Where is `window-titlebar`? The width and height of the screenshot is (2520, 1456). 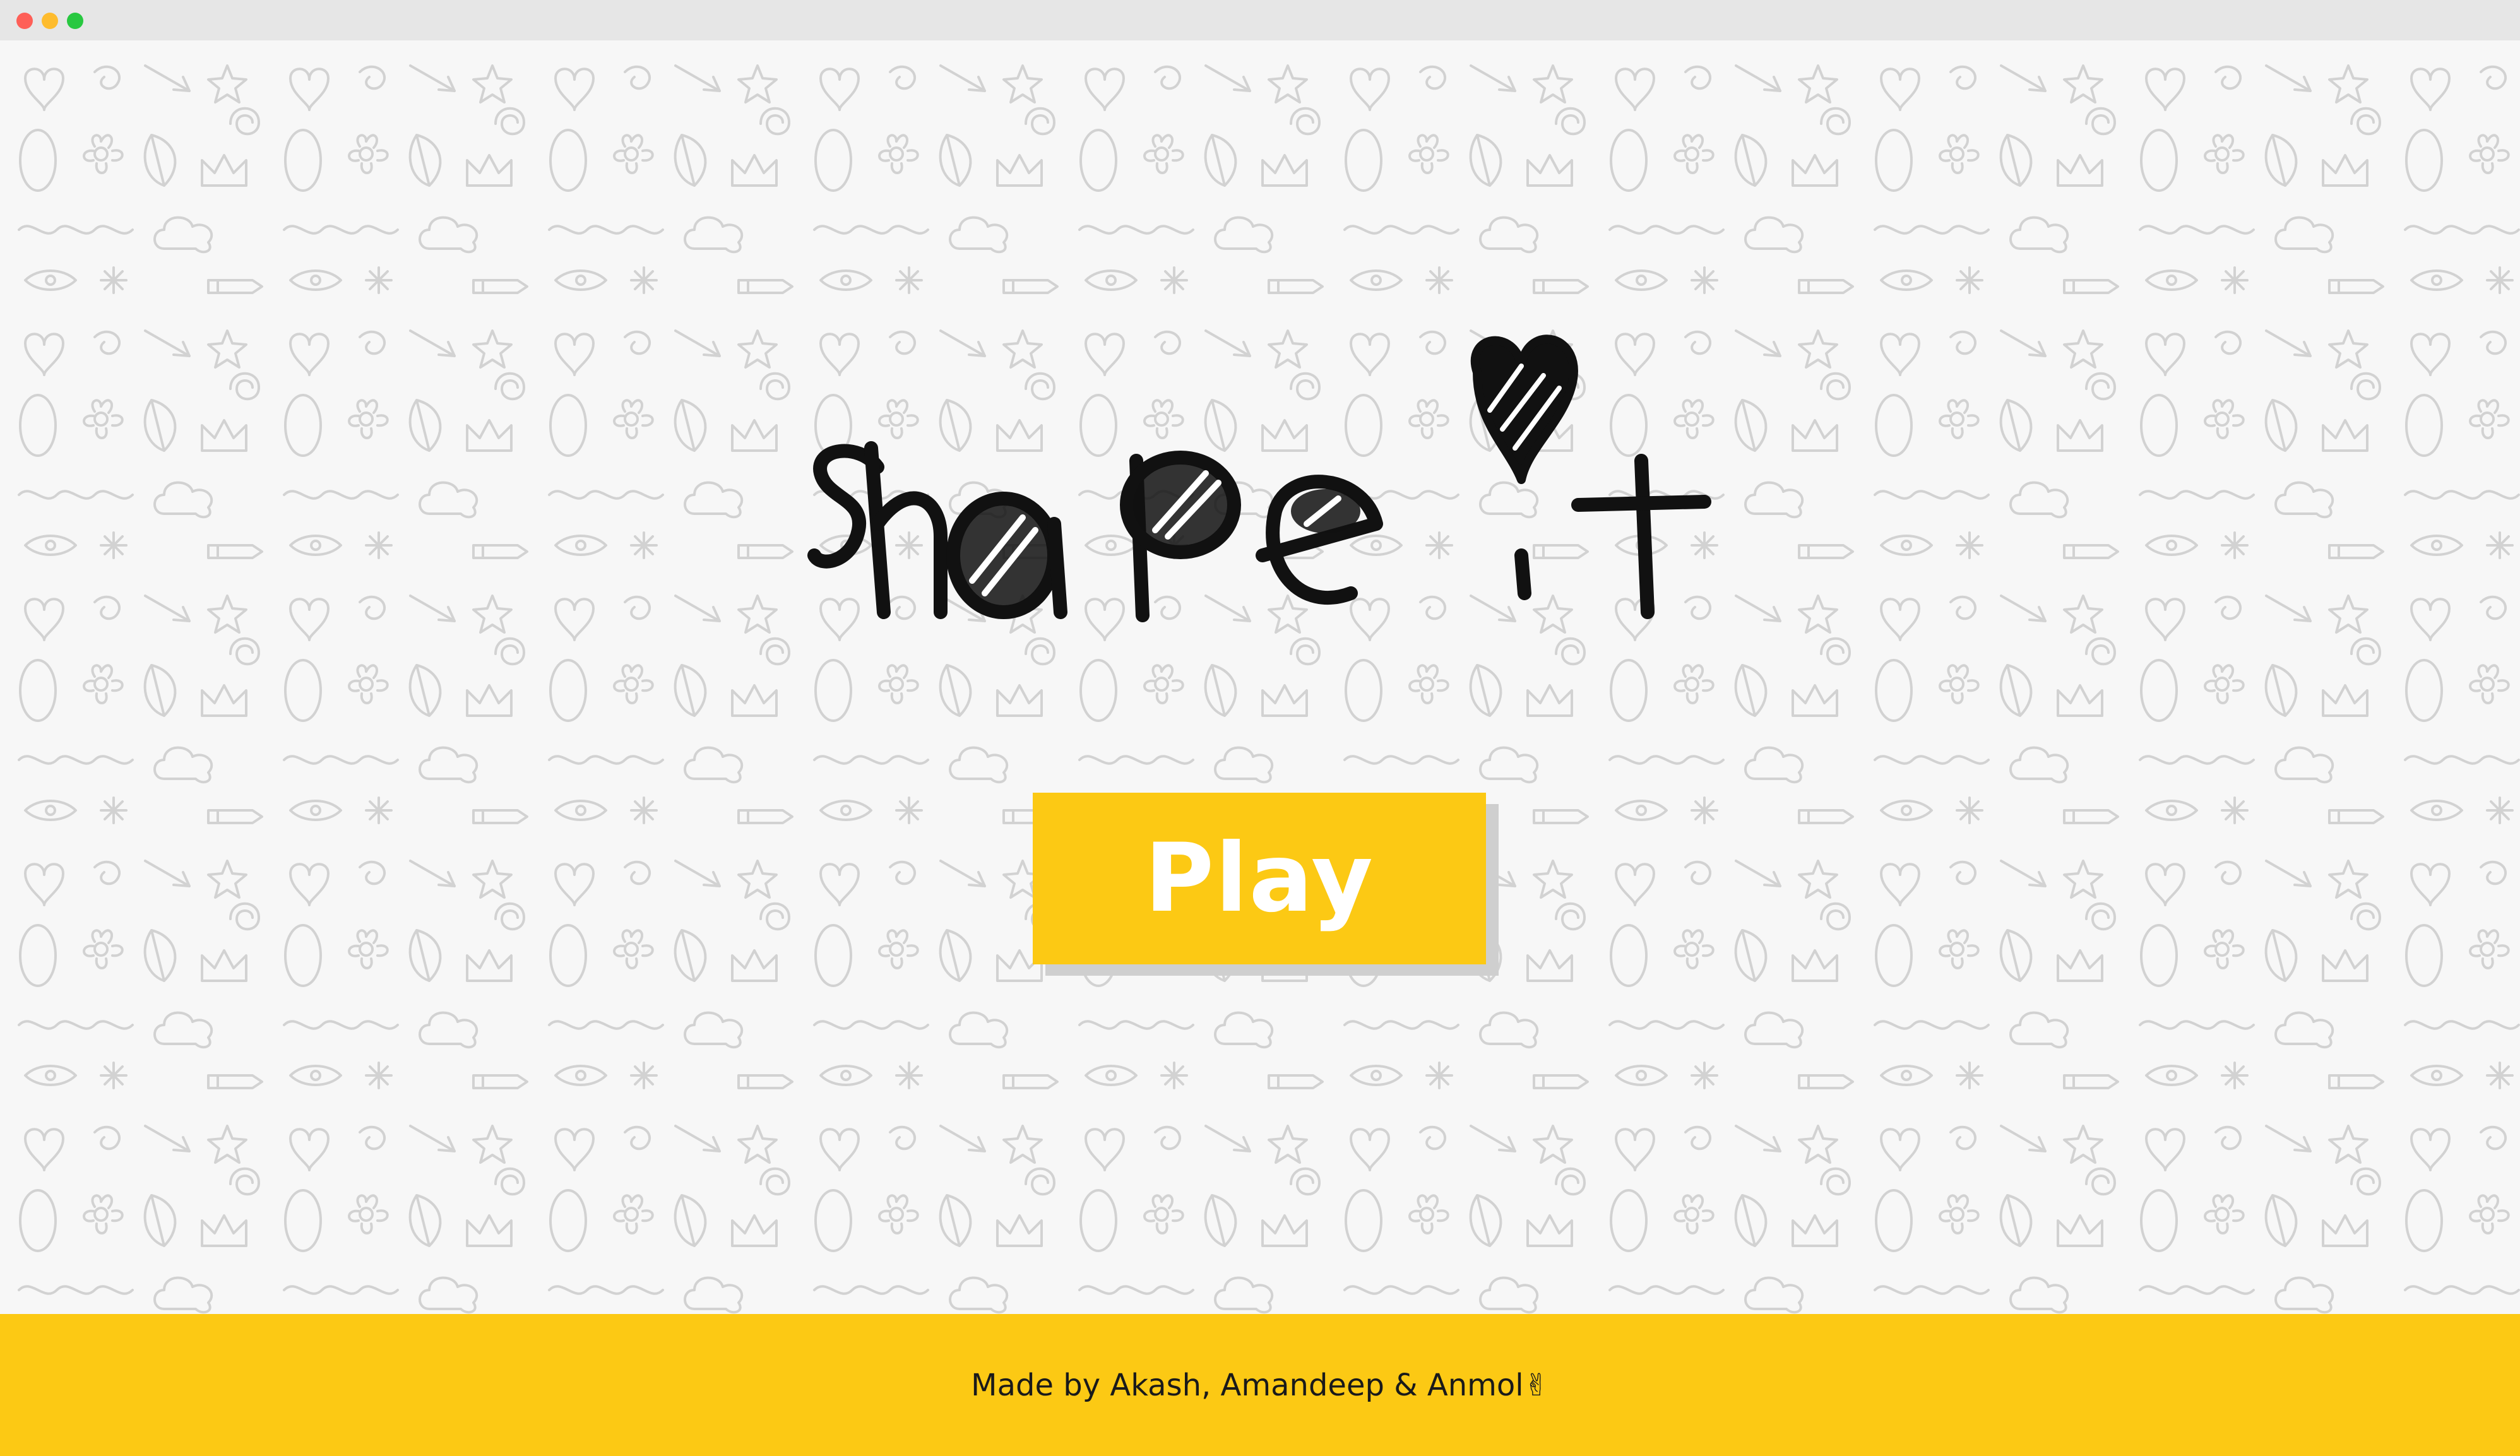
window-titlebar is located at coordinates (1260, 20).